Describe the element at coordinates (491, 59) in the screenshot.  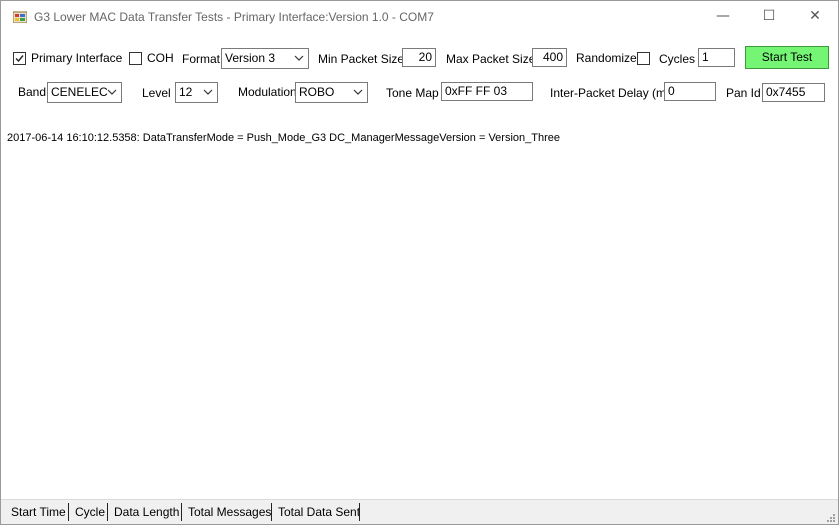
I see `max-packet-size-label: Max Packet Size` at that location.